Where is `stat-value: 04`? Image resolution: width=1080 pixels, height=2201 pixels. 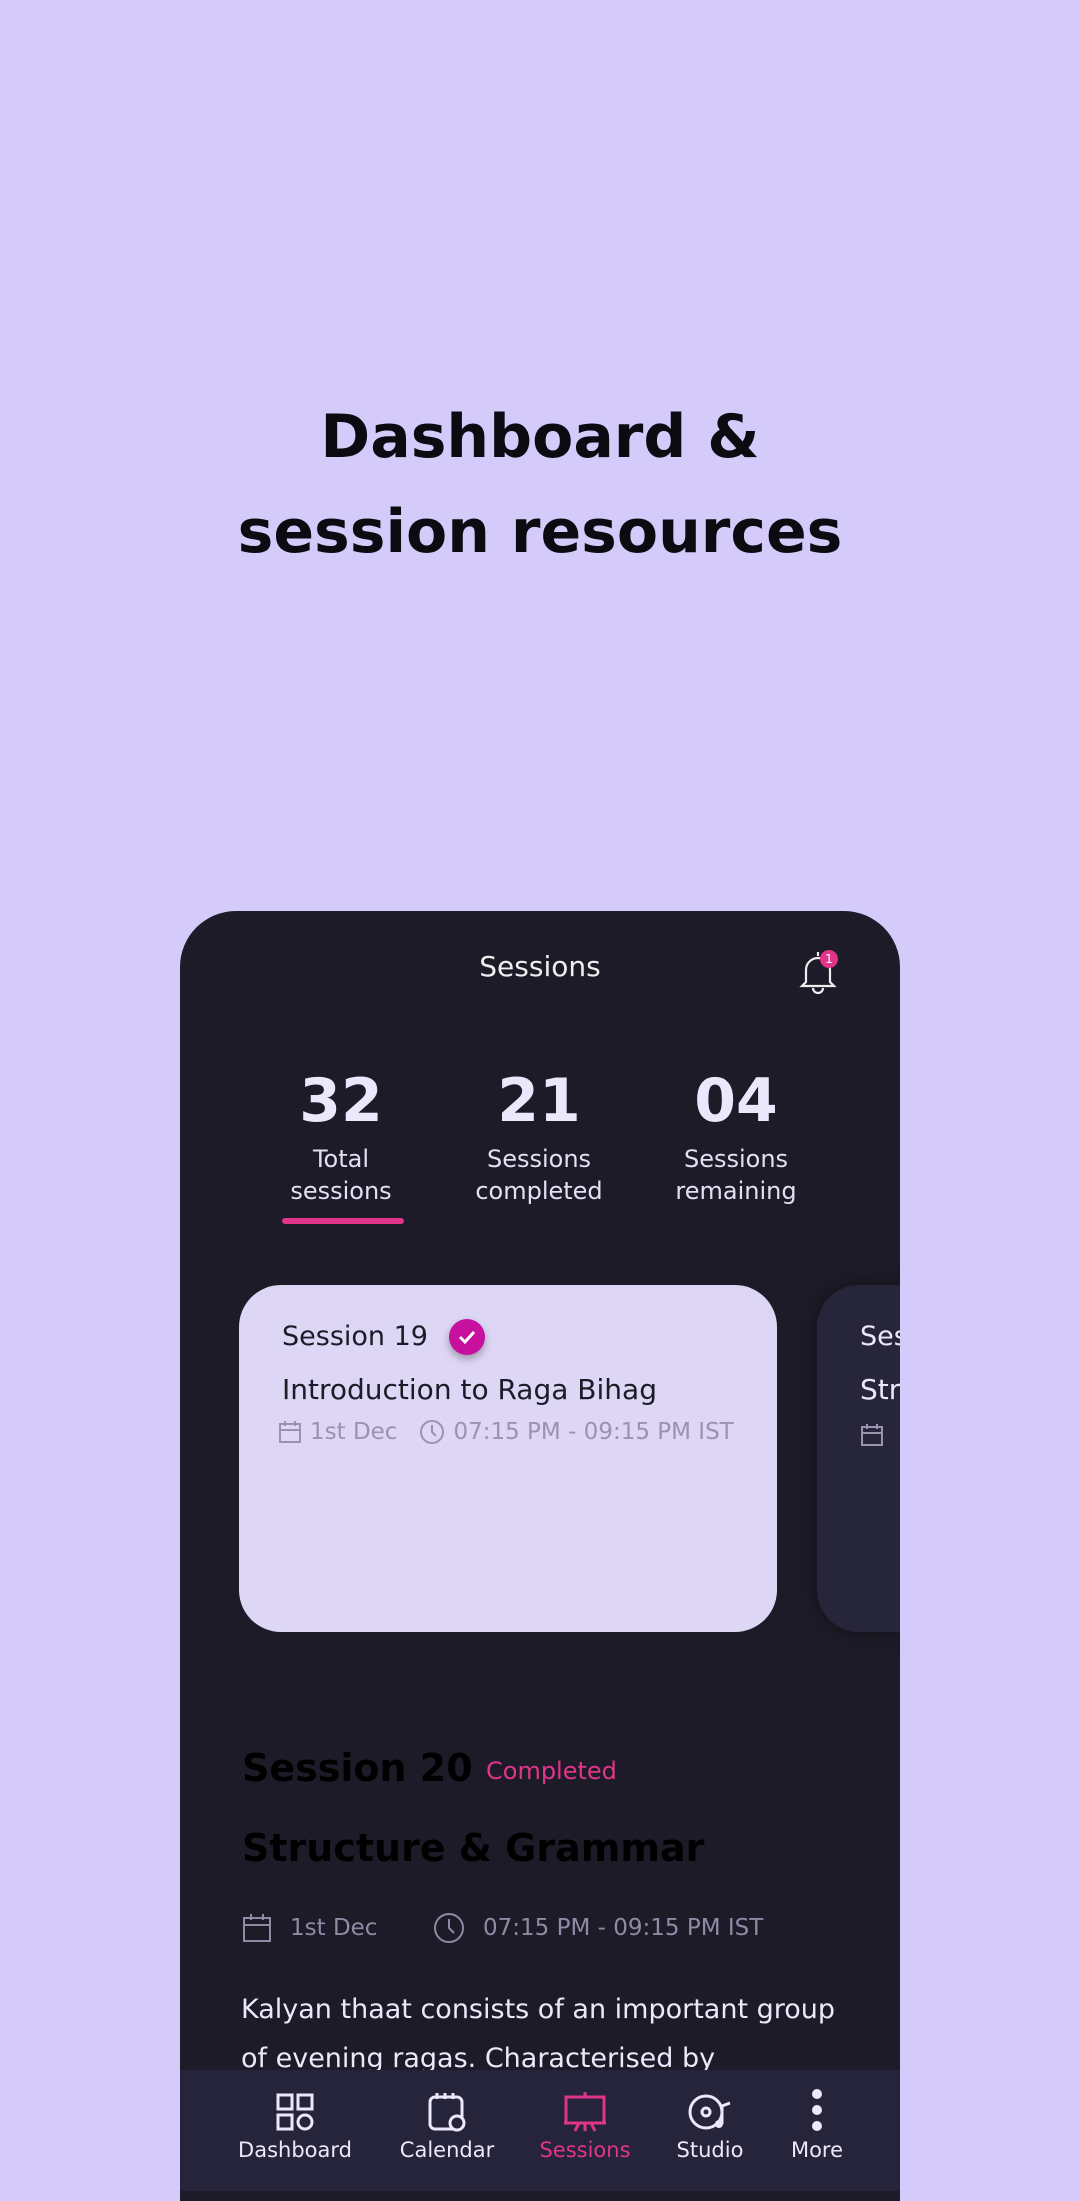 stat-value: 04 is located at coordinates (736, 1101).